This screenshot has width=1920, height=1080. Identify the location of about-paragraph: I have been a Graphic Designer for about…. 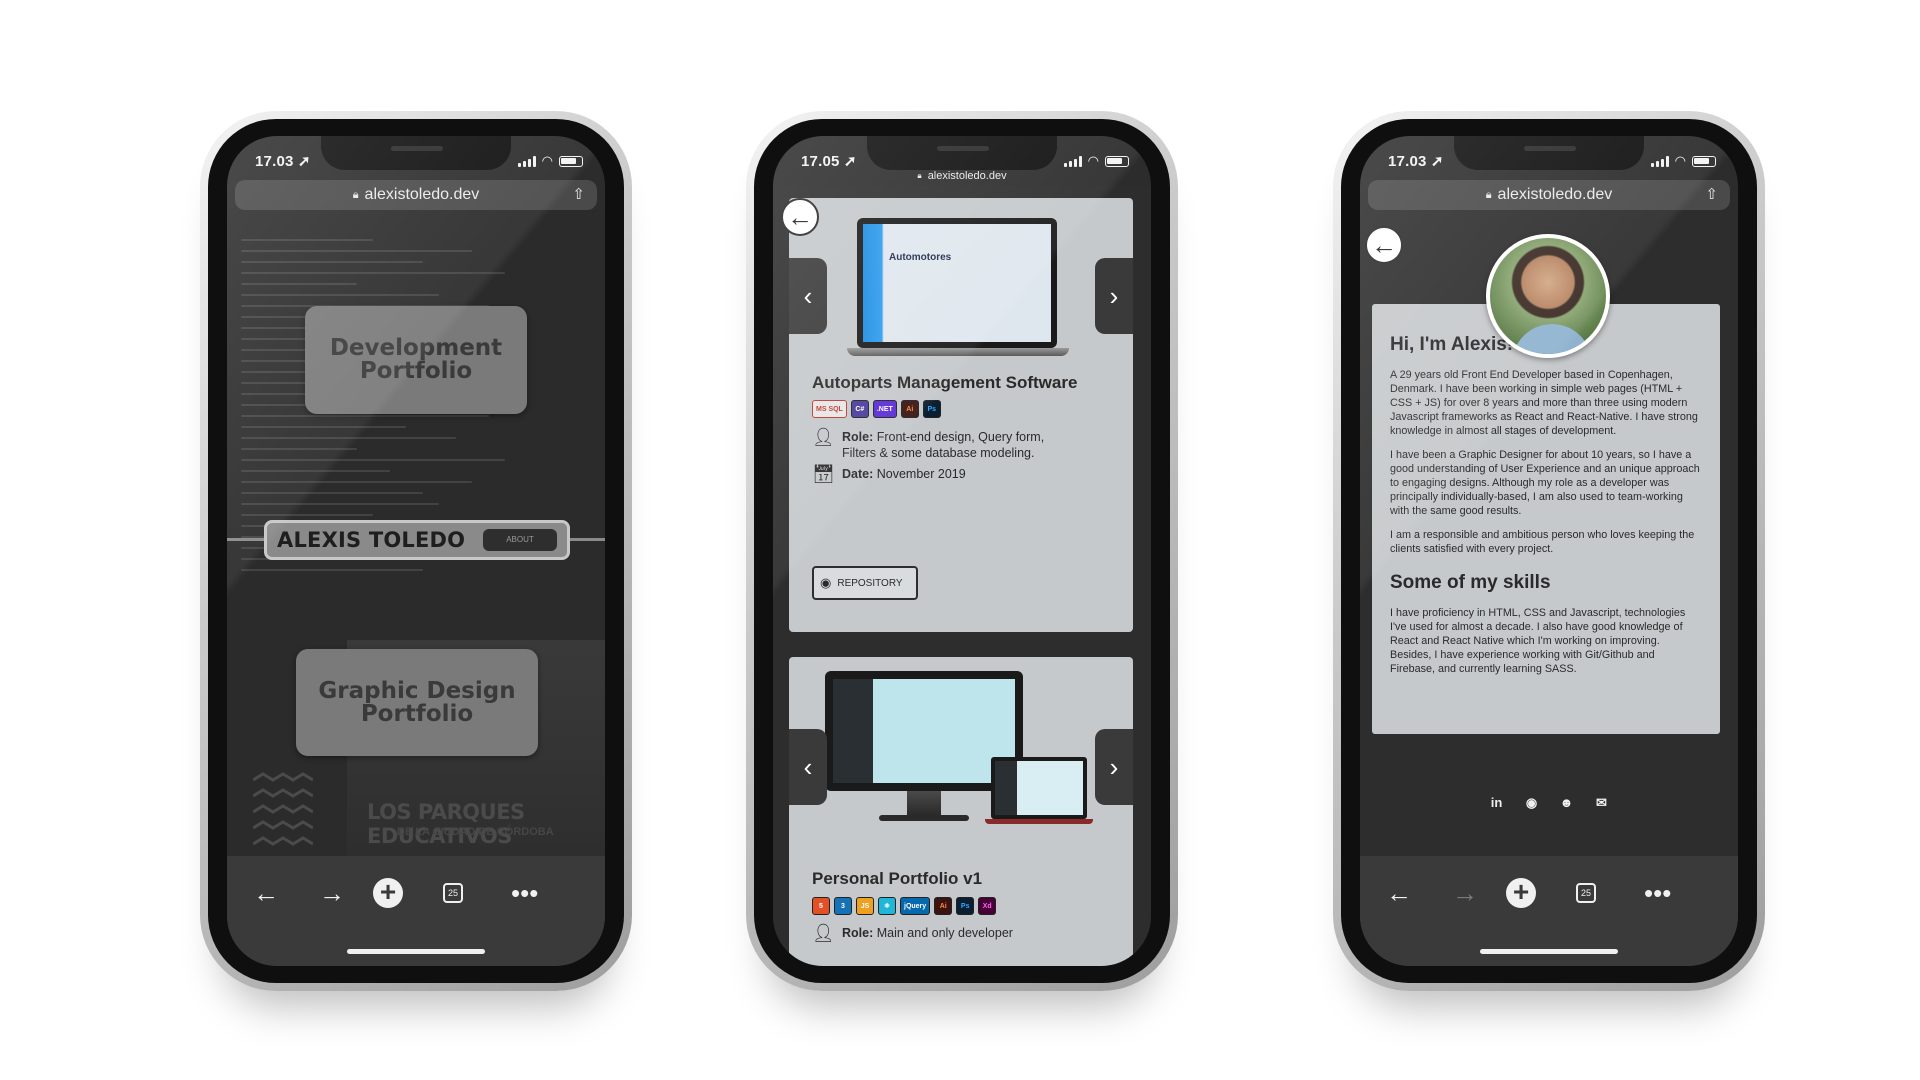
(1545, 483).